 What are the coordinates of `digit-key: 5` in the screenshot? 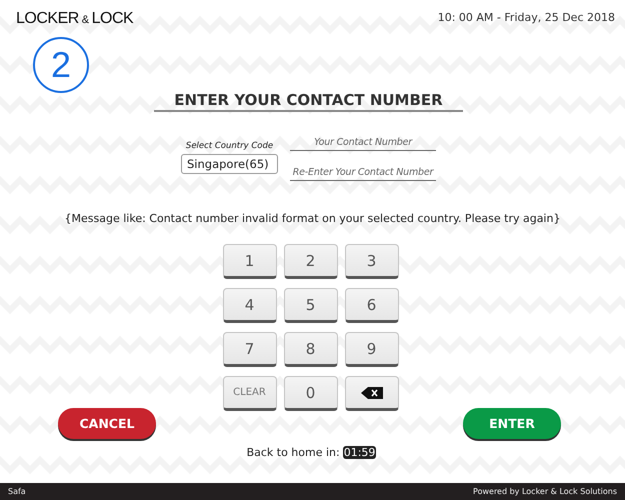 It's located at (311, 305).